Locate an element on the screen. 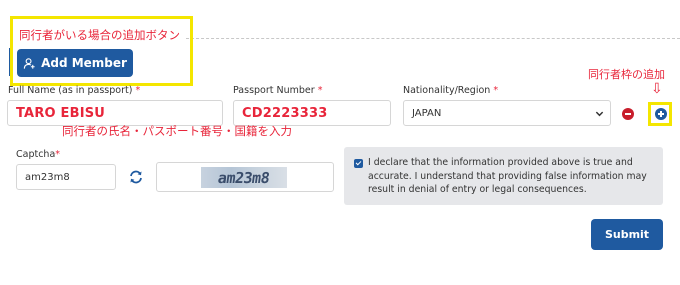 This screenshot has height=285, width=680. chevron-down-icon is located at coordinates (599, 113).